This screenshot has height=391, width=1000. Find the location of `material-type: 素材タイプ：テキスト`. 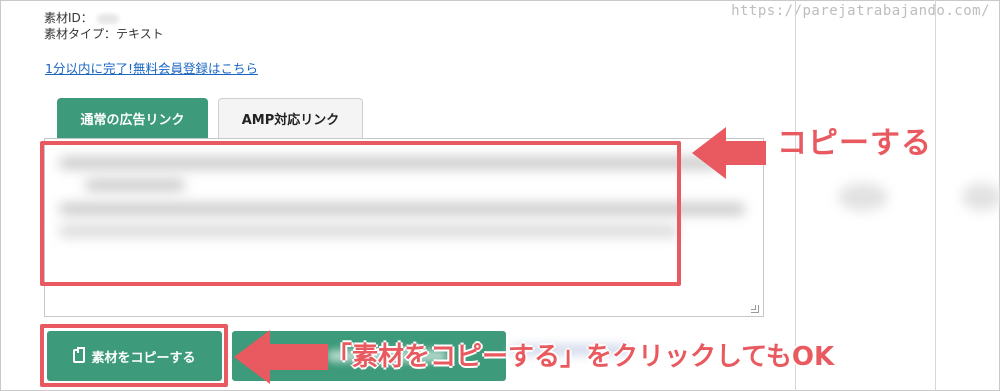

material-type: 素材タイプ：テキスト is located at coordinates (104, 34).